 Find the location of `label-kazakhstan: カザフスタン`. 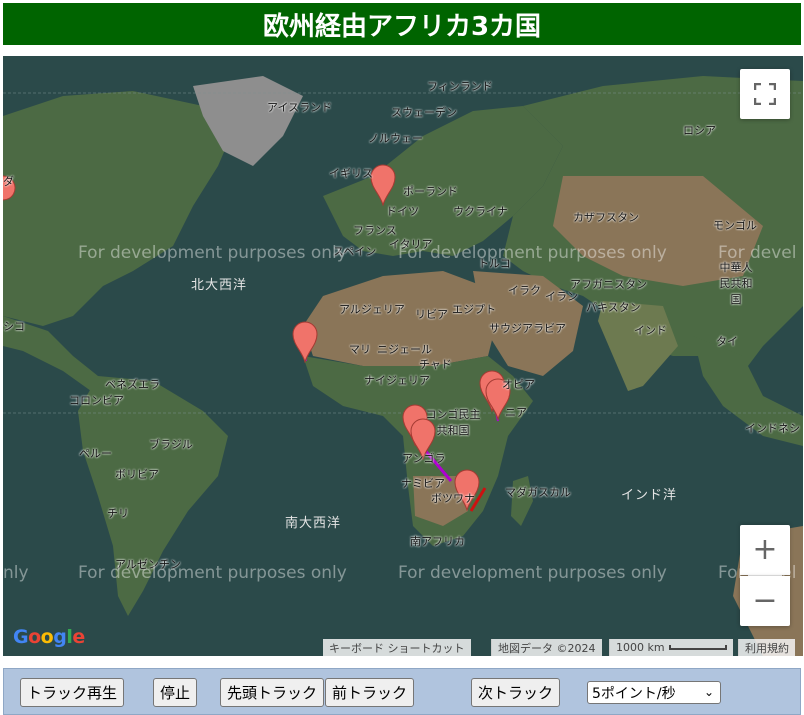

label-kazakhstan: カザフスタン is located at coordinates (606, 217).